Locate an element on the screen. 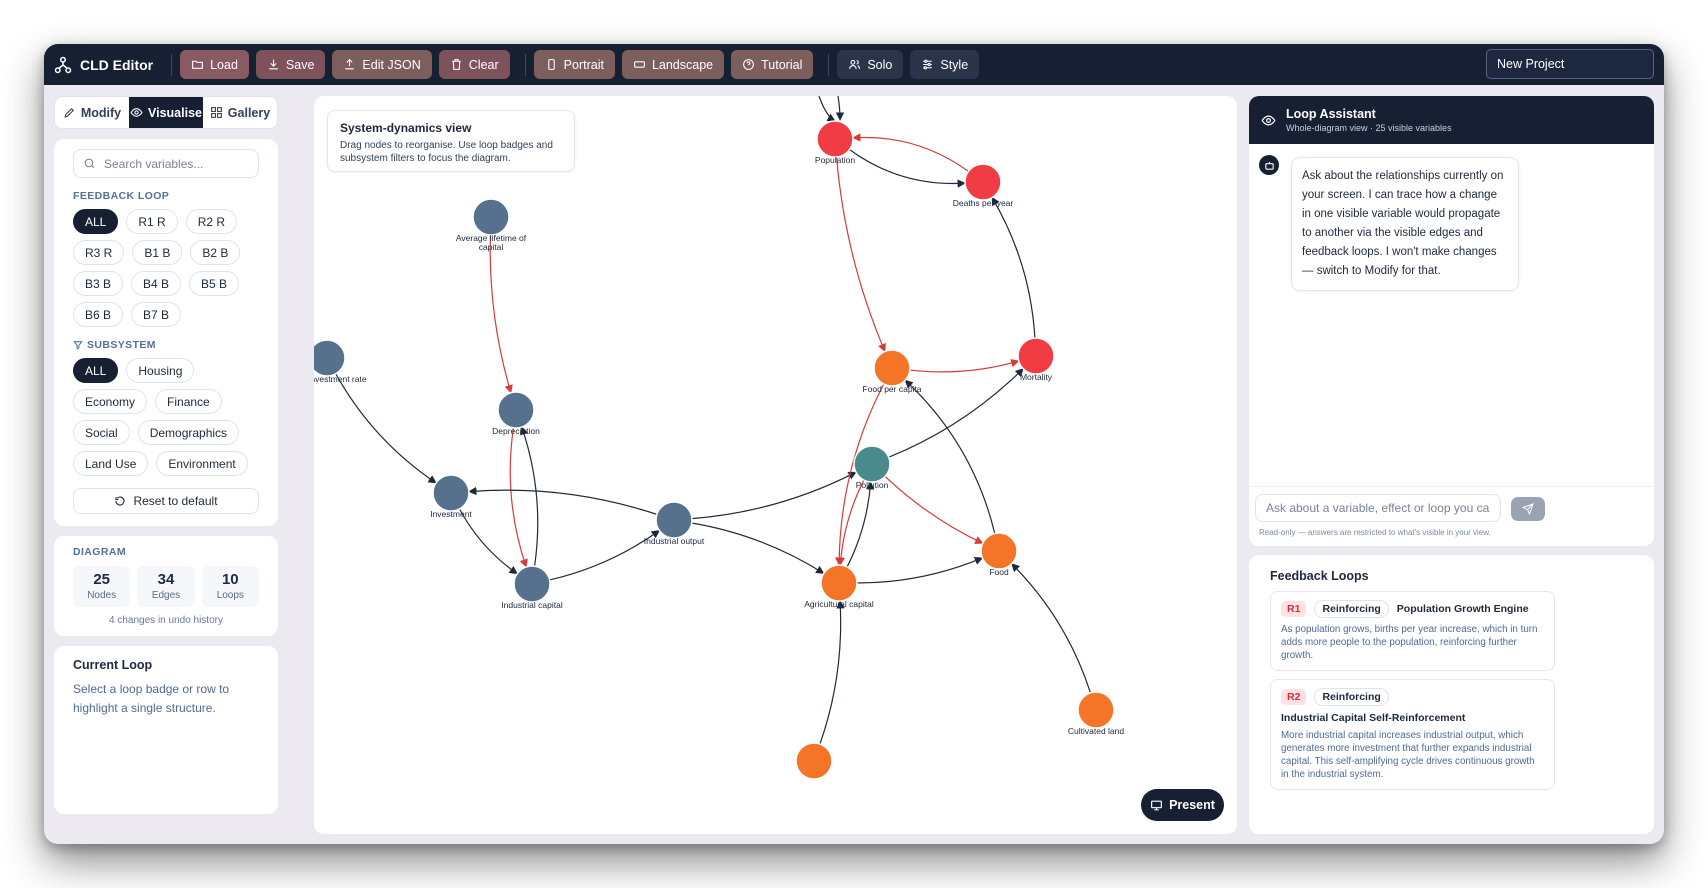 The height and width of the screenshot is (888, 1708). reset-button: Reset to default is located at coordinates (166, 501).